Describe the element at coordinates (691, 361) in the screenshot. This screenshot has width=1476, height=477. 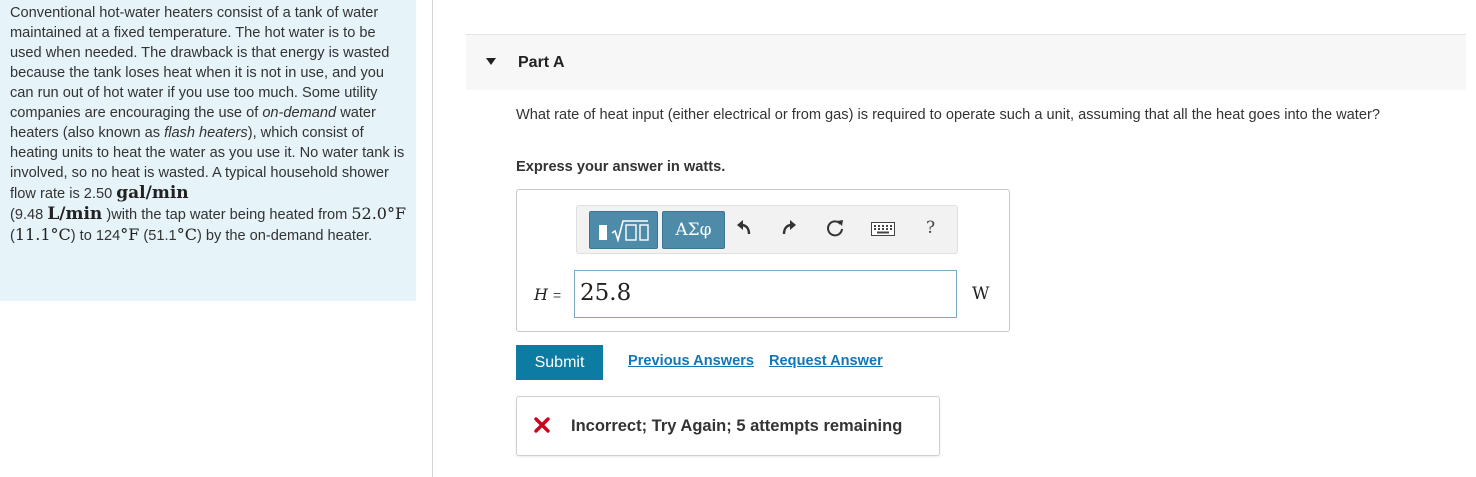
I see `previous-answers-link: Previous Answers` at that location.